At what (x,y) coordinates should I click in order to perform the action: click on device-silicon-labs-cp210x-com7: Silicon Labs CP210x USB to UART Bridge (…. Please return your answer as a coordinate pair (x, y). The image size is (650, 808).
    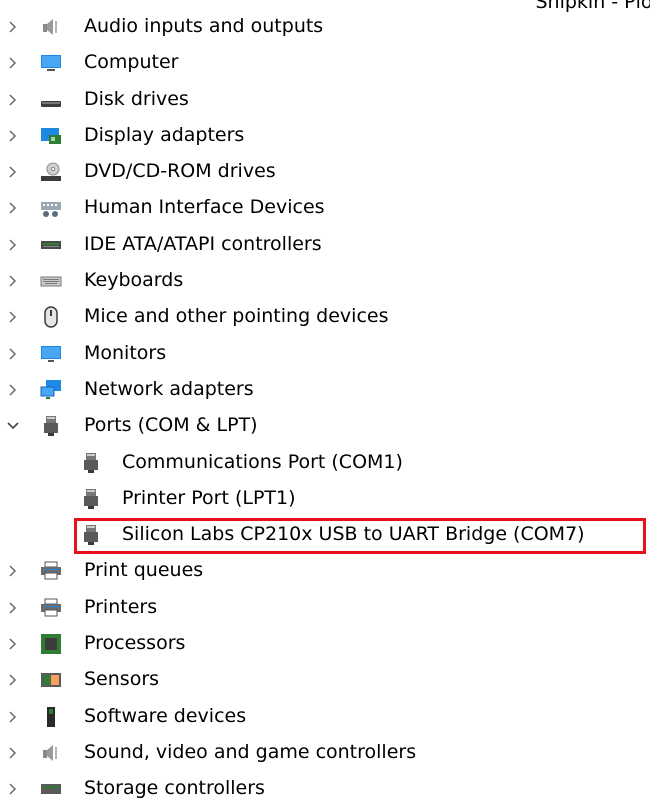
    Looking at the image, I should click on (325, 536).